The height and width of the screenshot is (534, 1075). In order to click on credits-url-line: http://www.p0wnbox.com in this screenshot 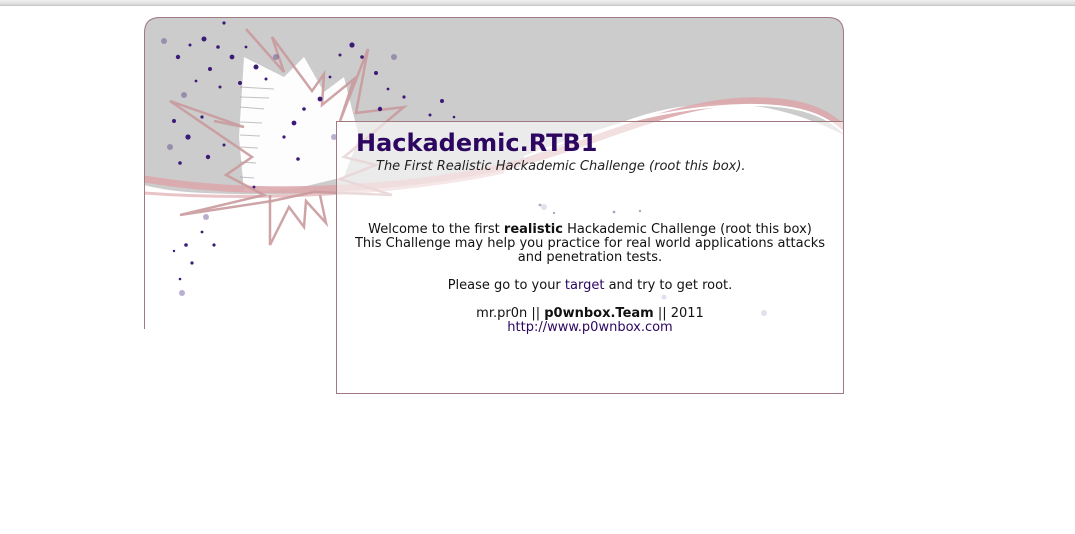, I will do `click(590, 328)`.